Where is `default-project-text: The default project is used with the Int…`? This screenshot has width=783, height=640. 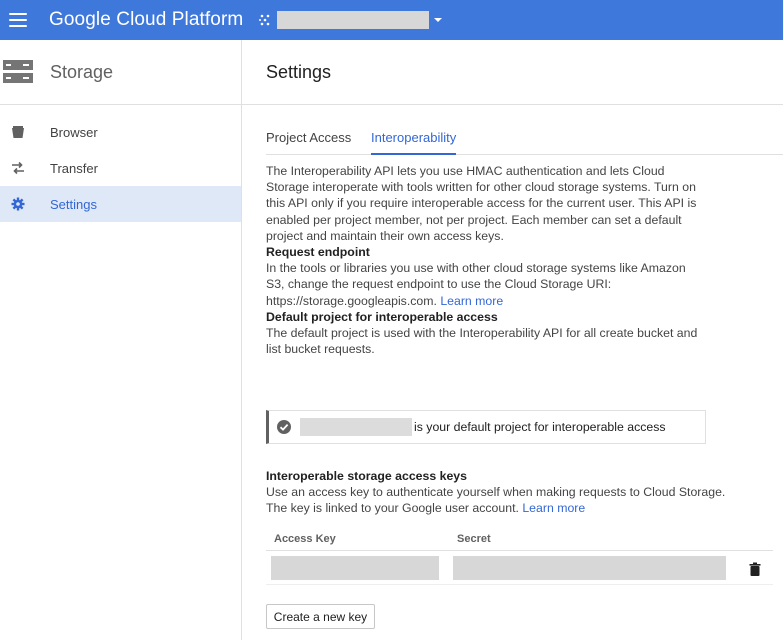
default-project-text: The default project is used with the Int… is located at coordinates (482, 341).